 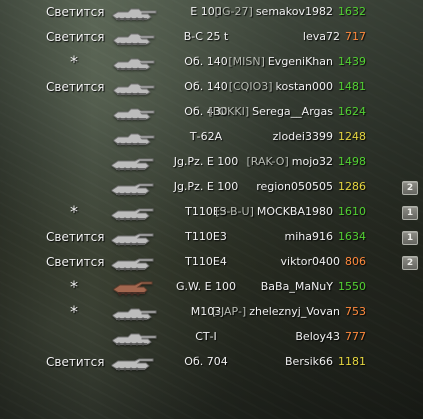 I want to click on clan-tag: [CQIO3], so click(x=250, y=86).